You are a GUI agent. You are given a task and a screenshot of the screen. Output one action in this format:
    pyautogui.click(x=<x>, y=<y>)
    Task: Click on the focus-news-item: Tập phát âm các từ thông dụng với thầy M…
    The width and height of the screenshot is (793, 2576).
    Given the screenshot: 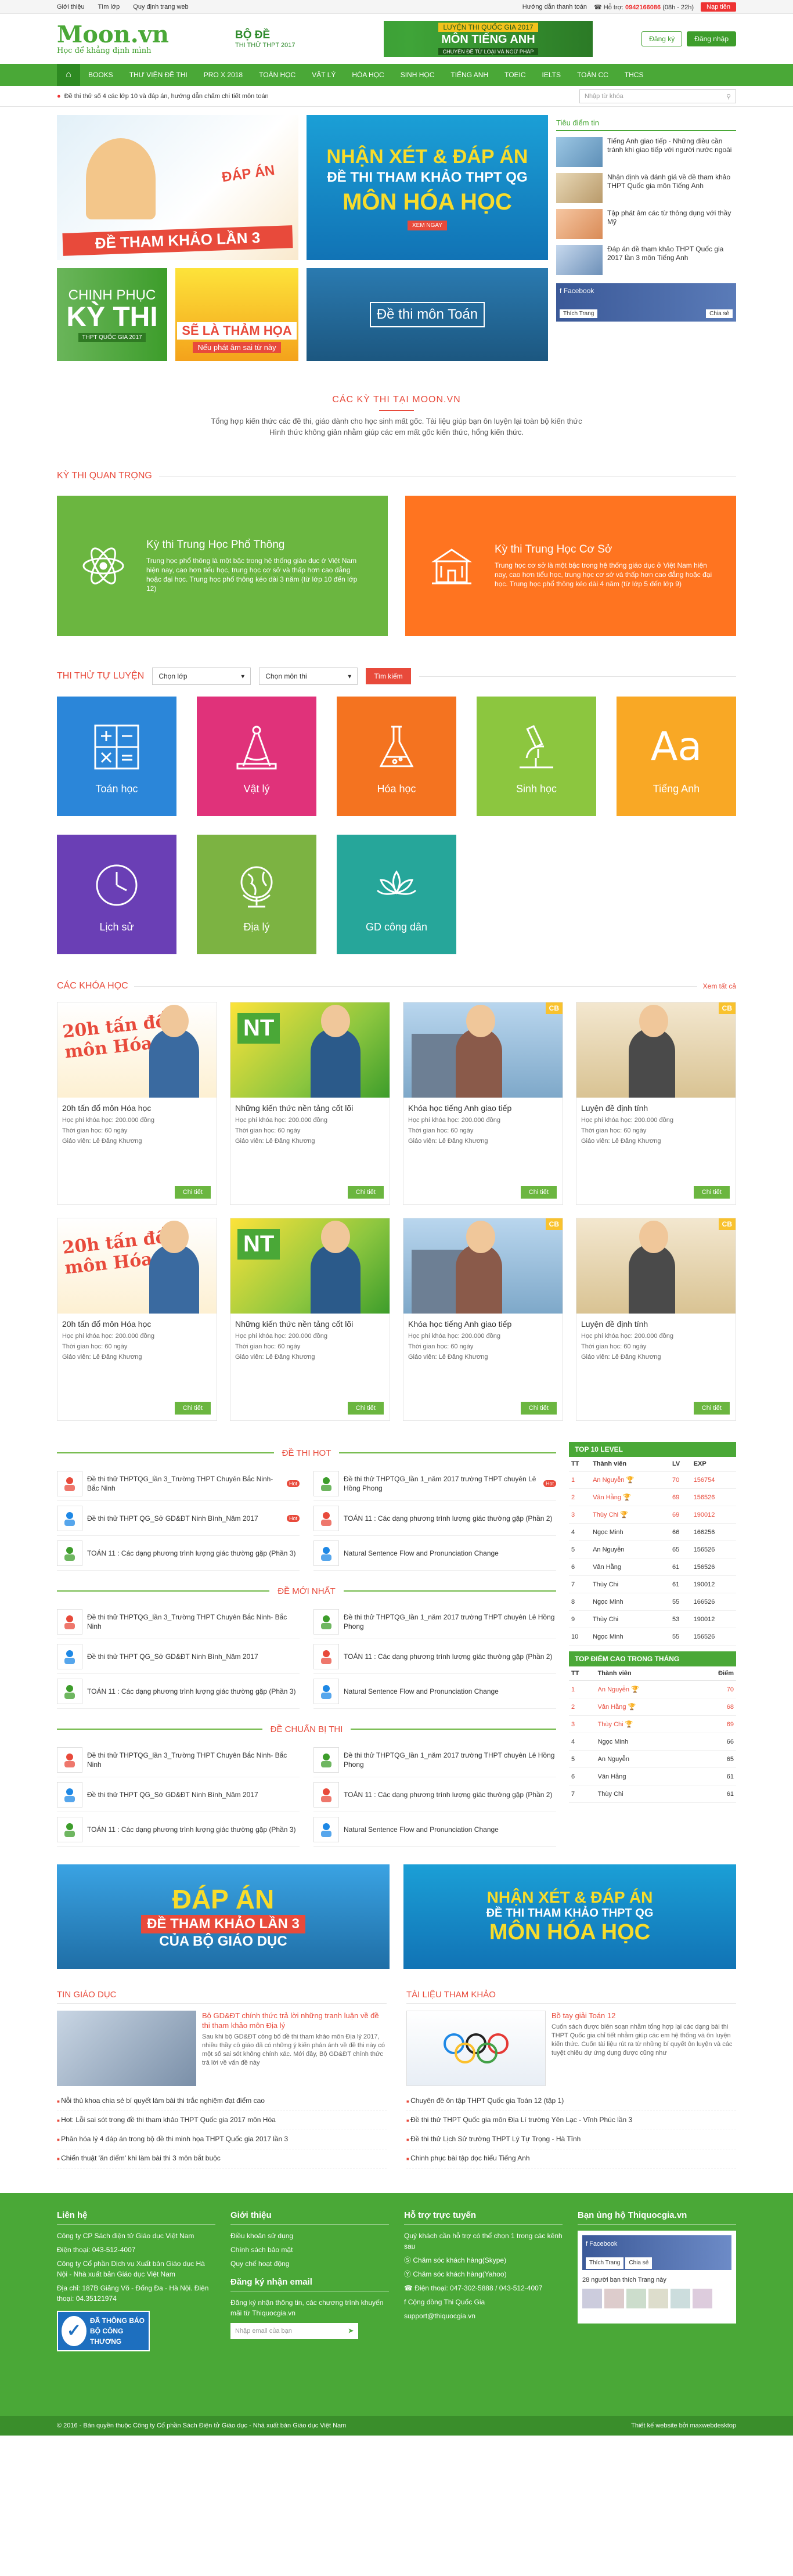 What is the action you would take?
    pyautogui.click(x=646, y=224)
    